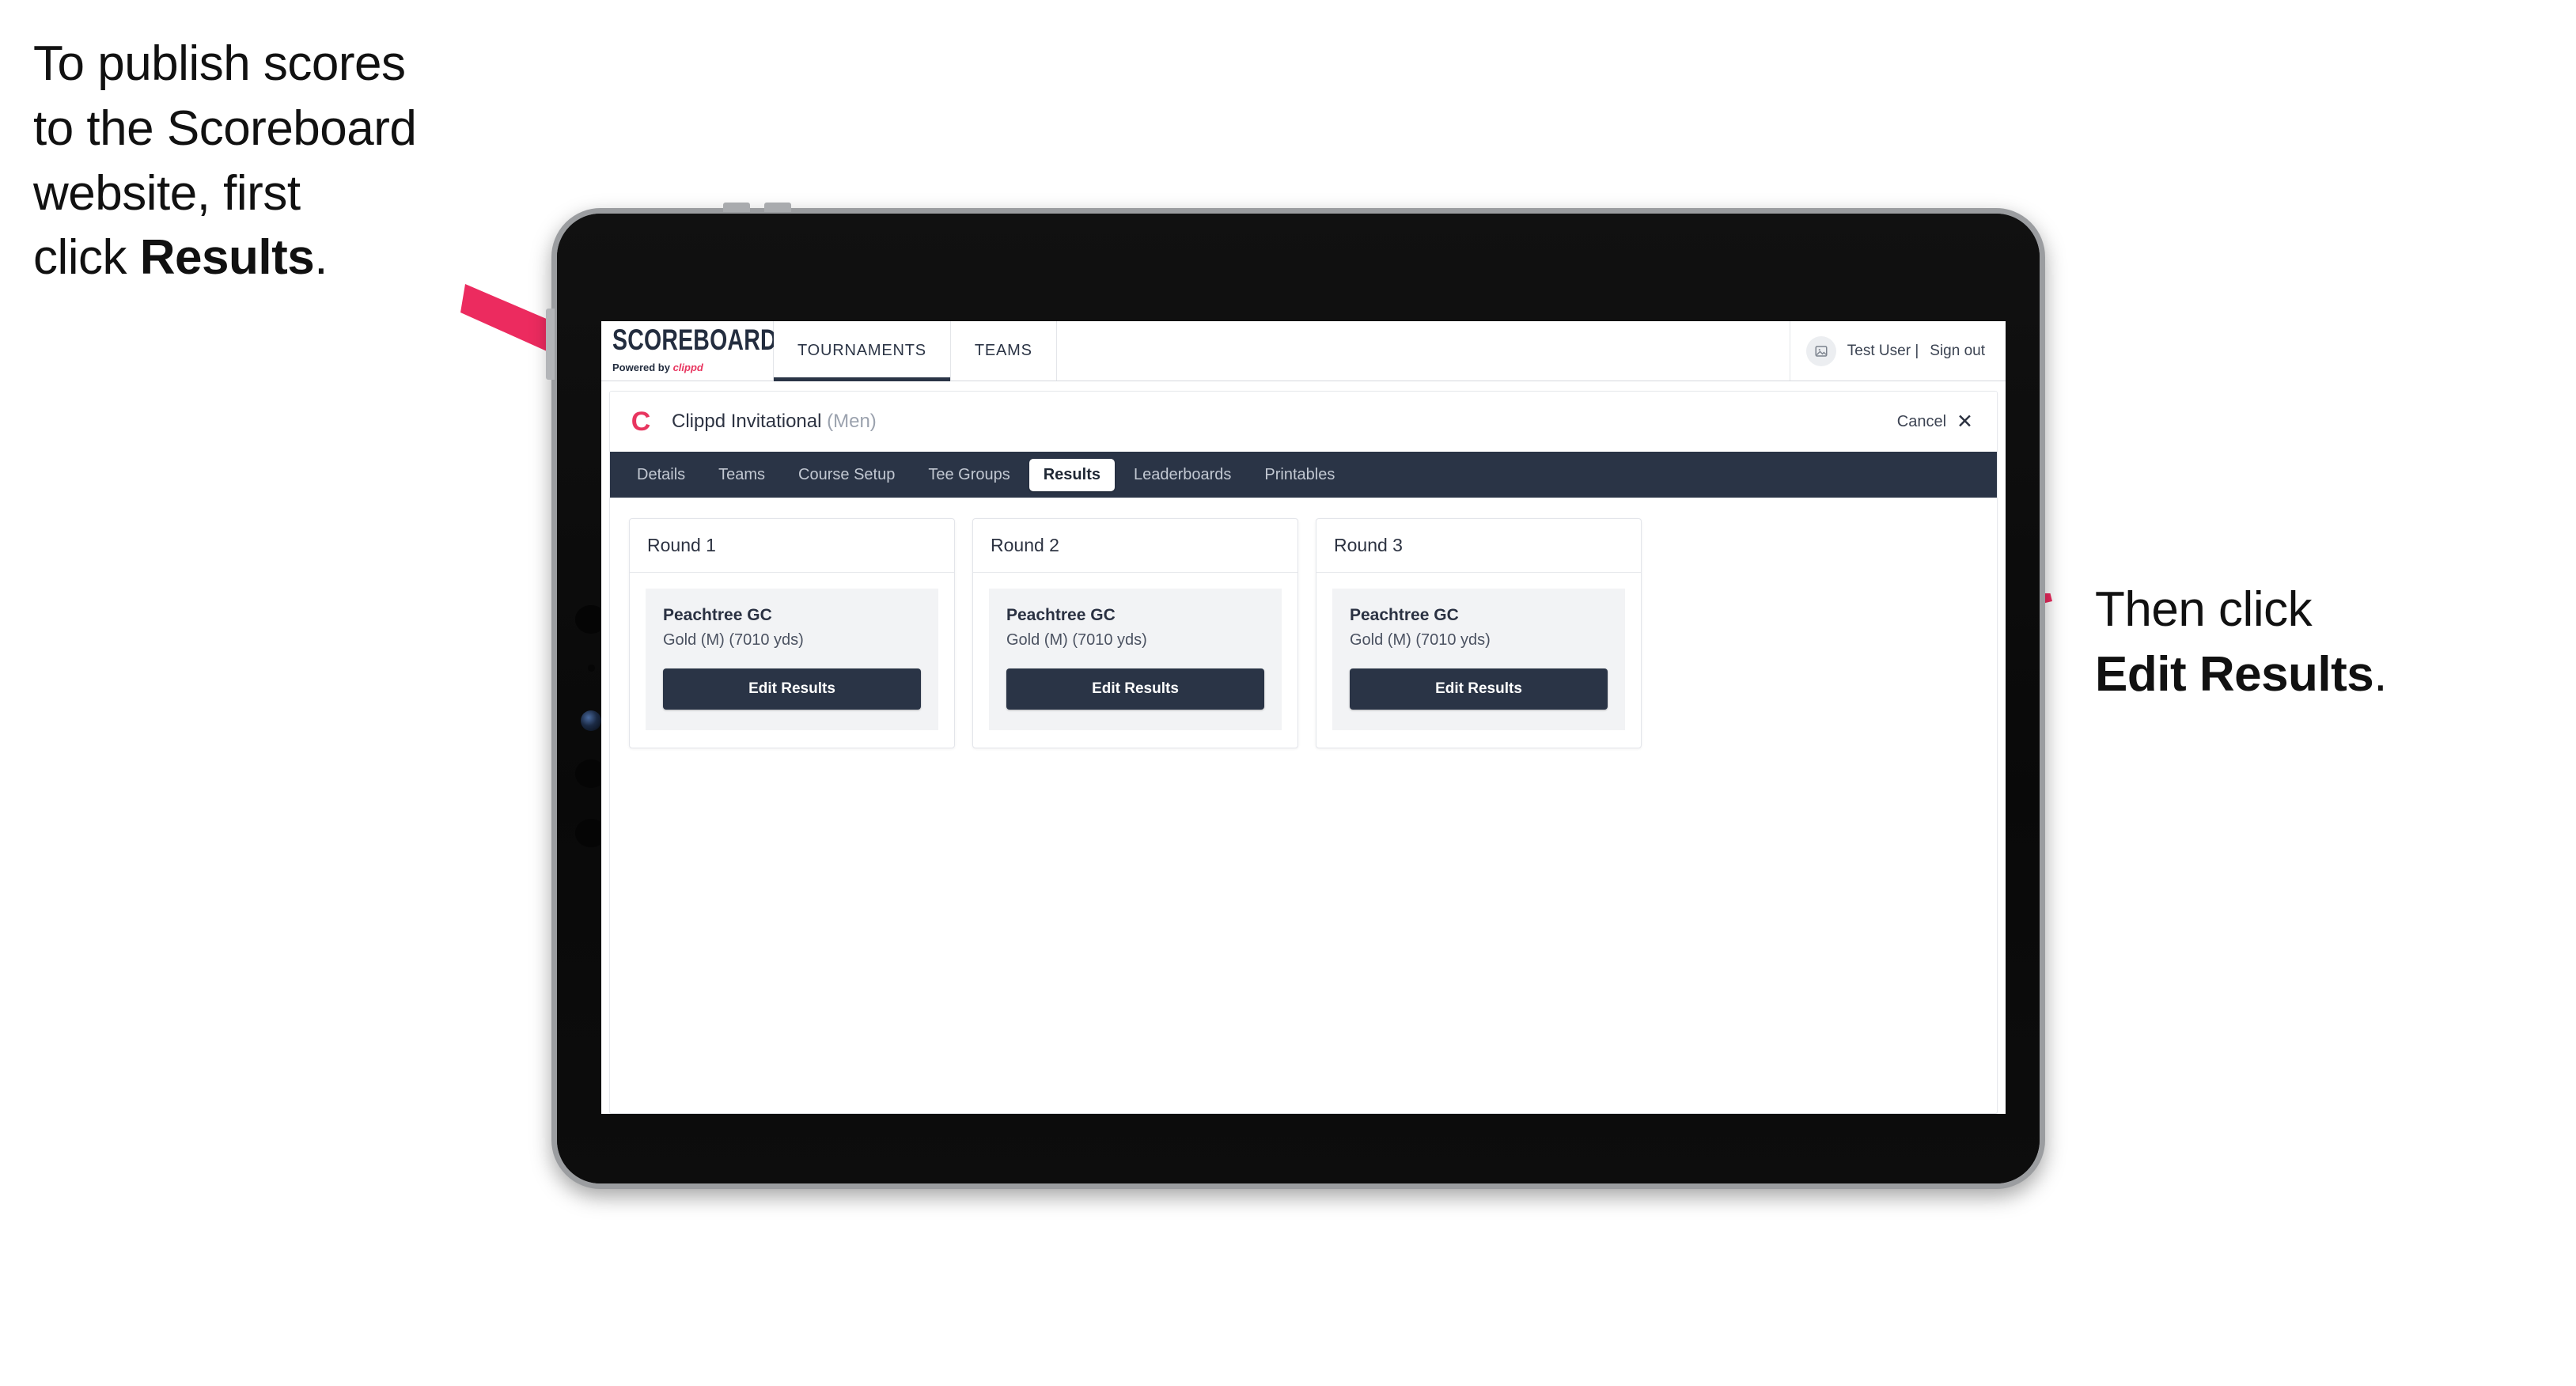 This screenshot has height=1386, width=2576. What do you see at coordinates (321, 258) in the screenshot?
I see `callout-left-tail: .` at bounding box center [321, 258].